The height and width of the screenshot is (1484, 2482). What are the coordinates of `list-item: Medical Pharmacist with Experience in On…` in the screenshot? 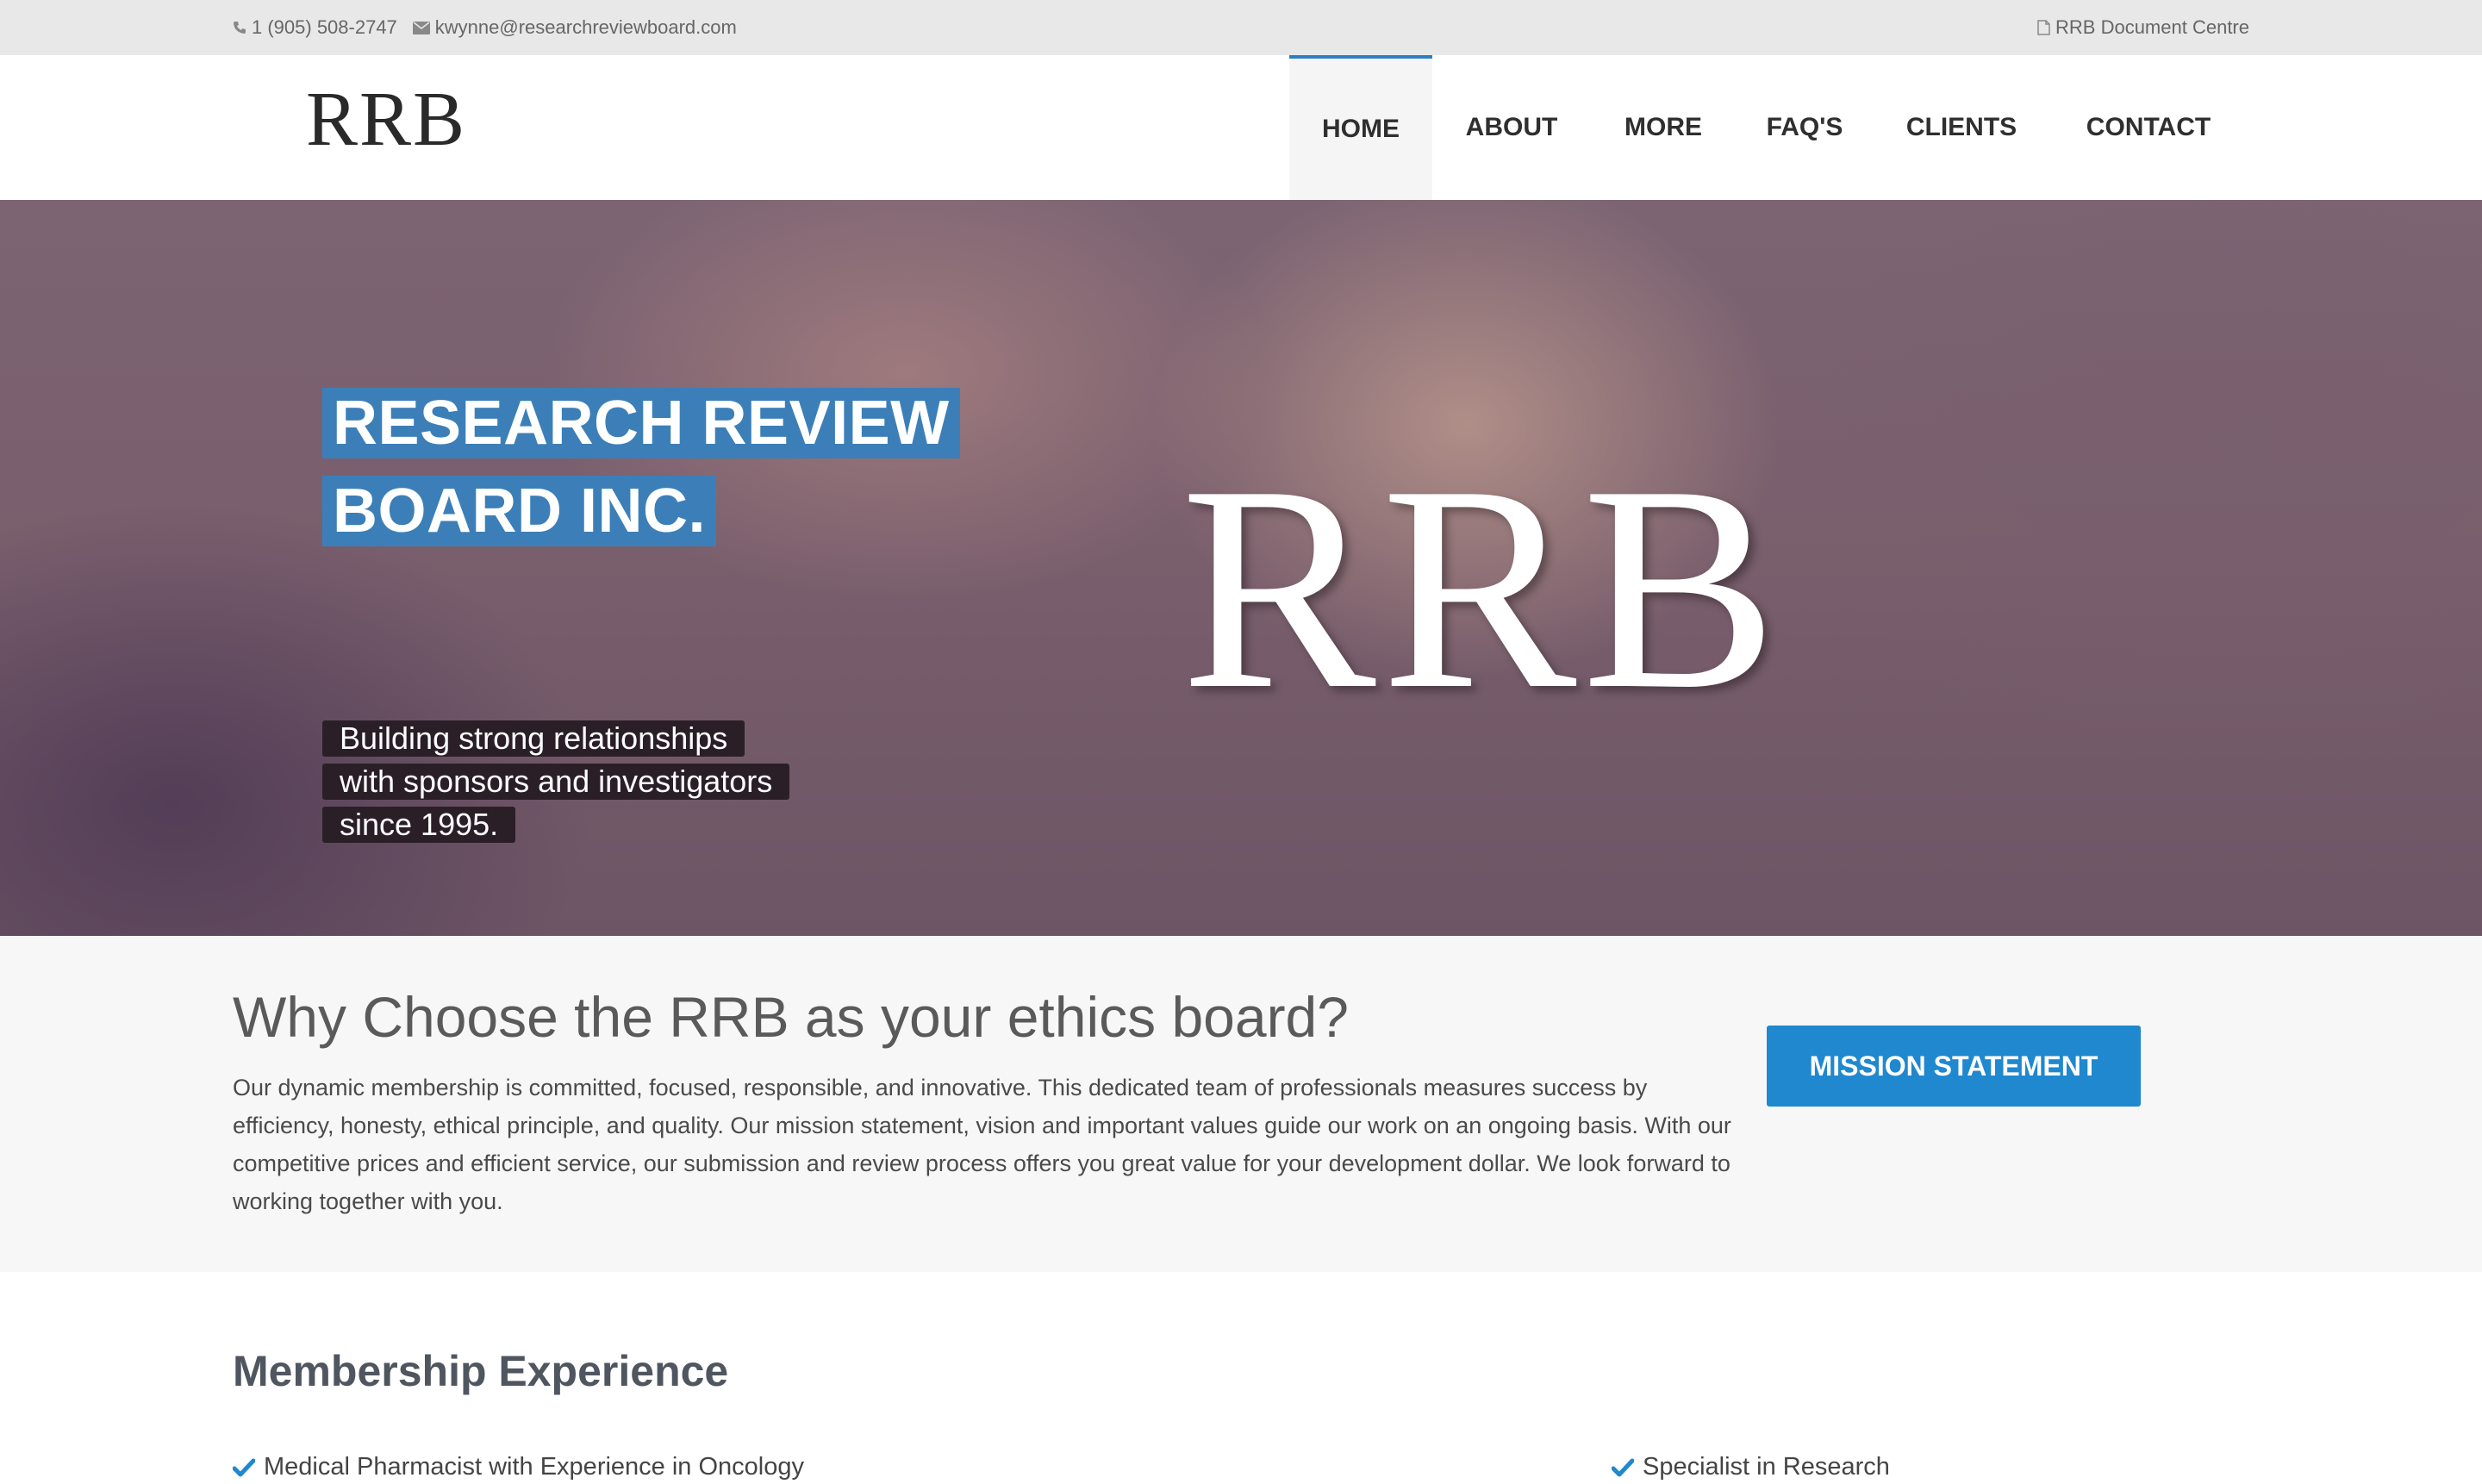 It's located at (518, 1467).